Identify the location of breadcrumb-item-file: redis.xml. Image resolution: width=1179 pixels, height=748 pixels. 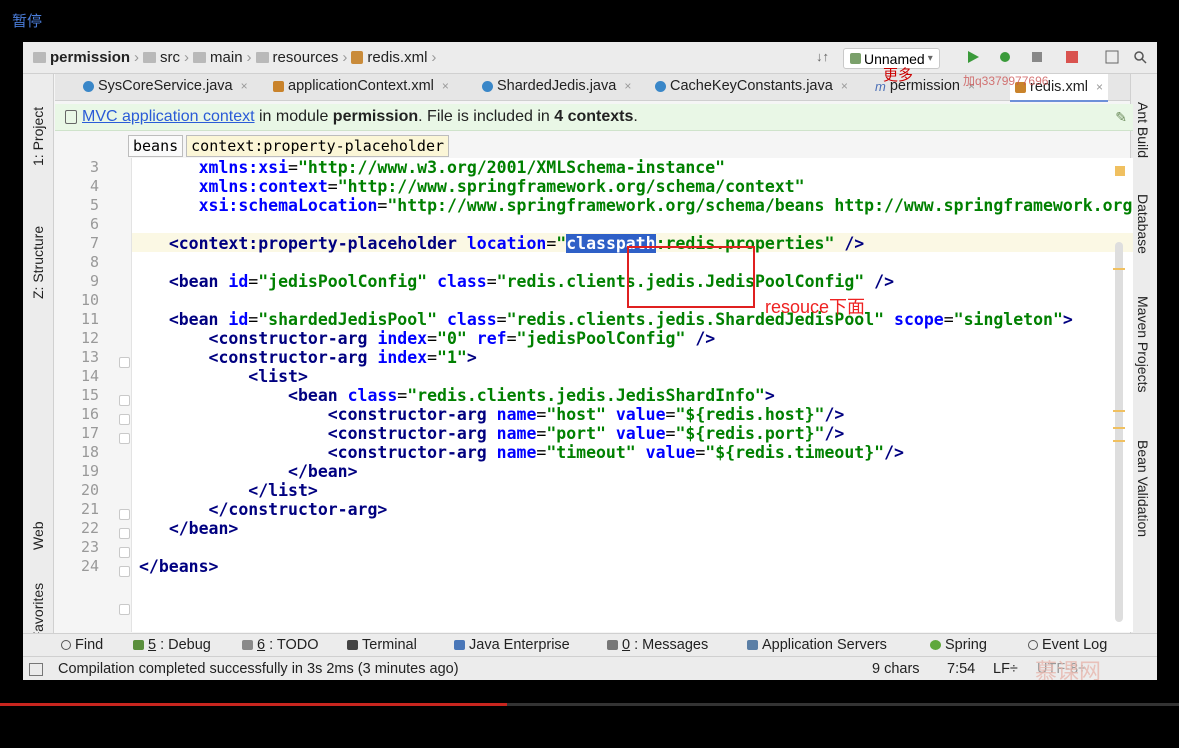
(397, 57).